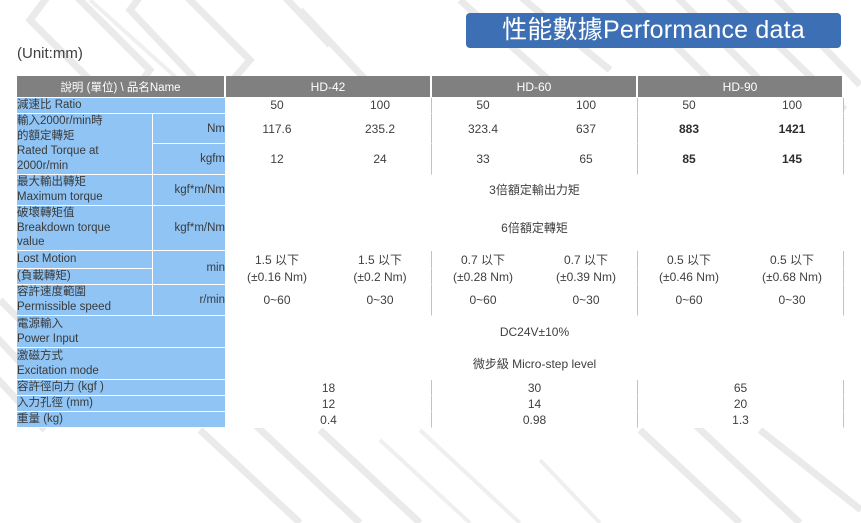 Image resolution: width=861 pixels, height=523 pixels. I want to click on rated-torque-label-line3: Rated Torque at, so click(58, 150).